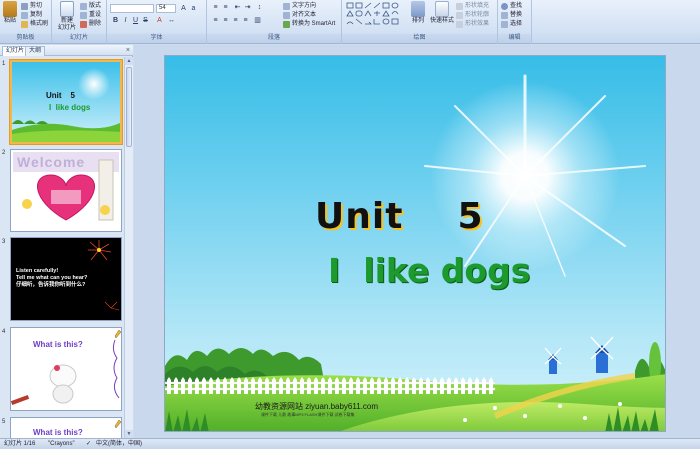 The width and height of the screenshot is (700, 449). Describe the element at coordinates (472, 24) in the screenshot. I see `shape-effects-button: 形状效果` at that location.